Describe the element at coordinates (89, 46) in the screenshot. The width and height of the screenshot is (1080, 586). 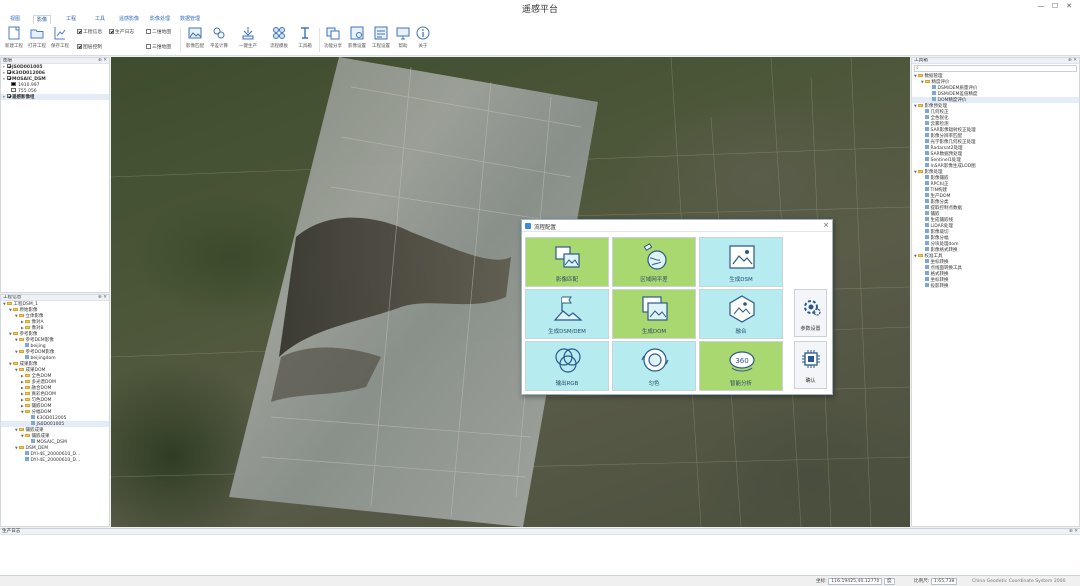
I see `check-layer-control: 图层控制` at that location.